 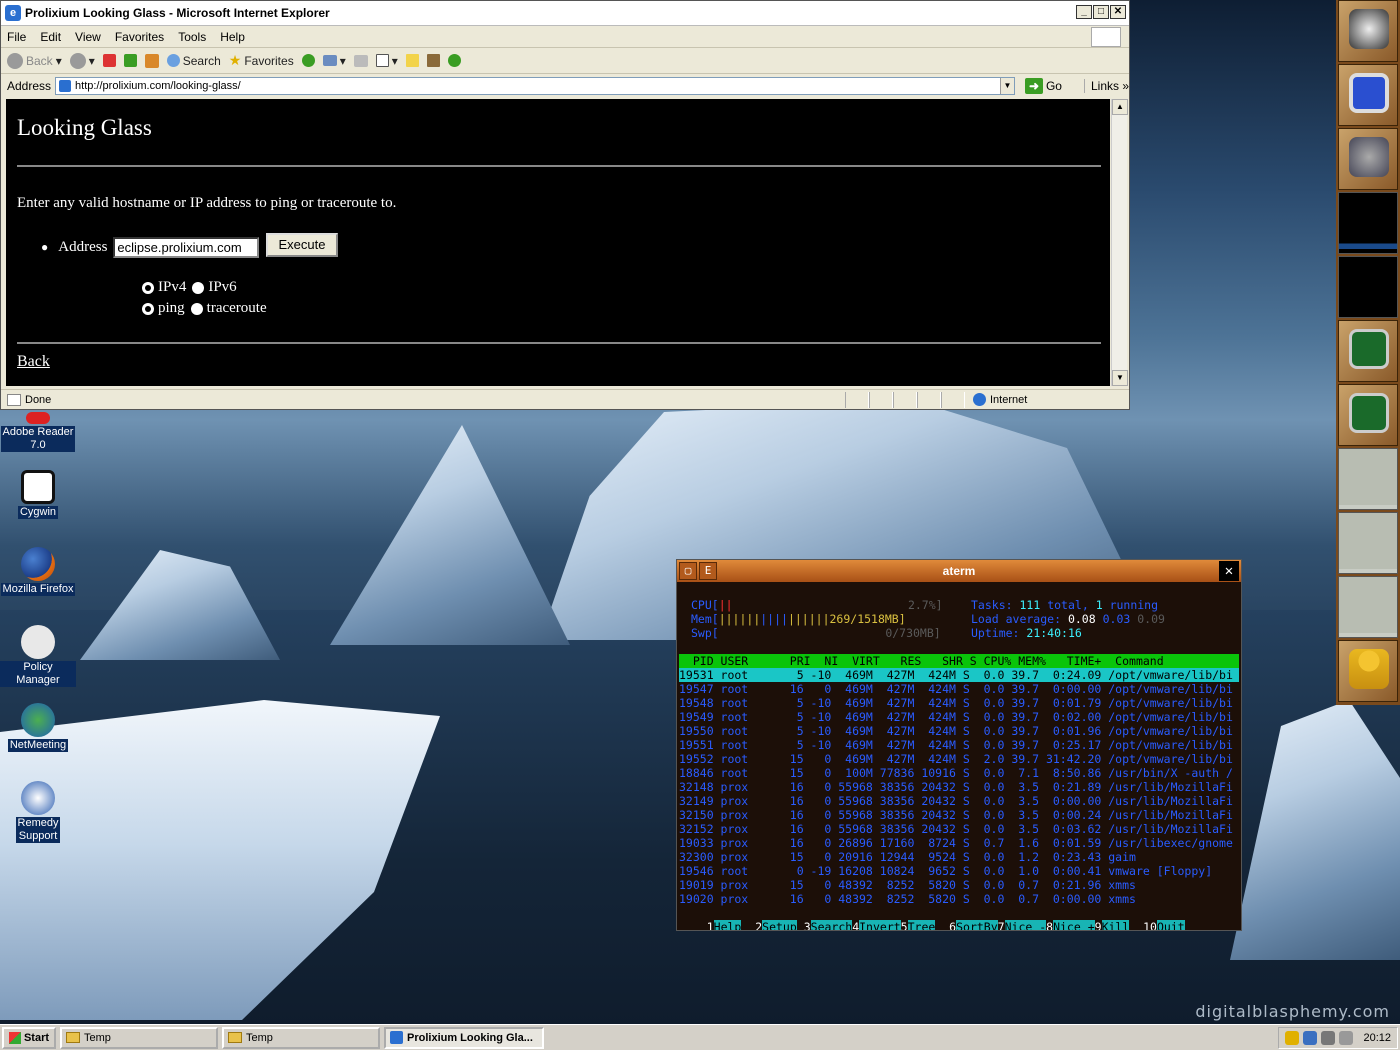 I want to click on execute-button: Execute, so click(x=302, y=245).